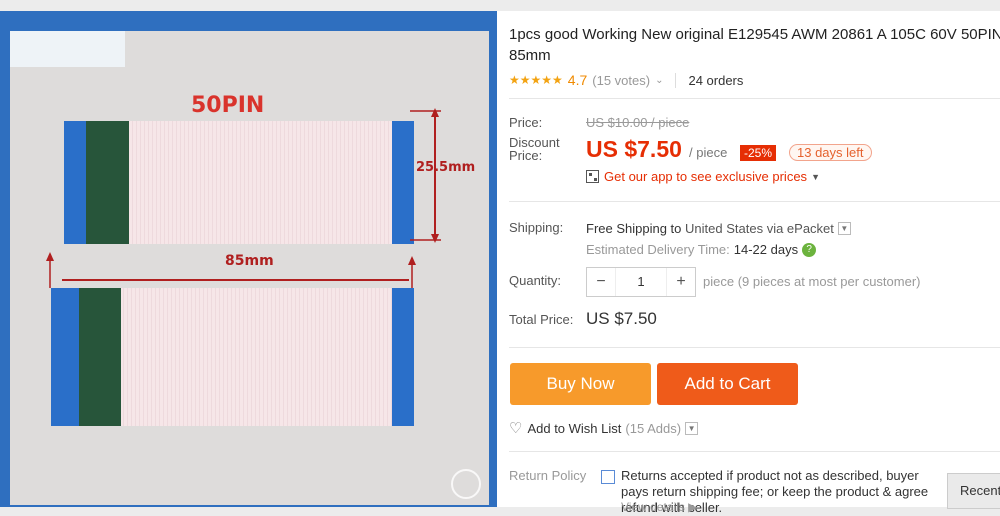 This screenshot has height=516, width=1000. I want to click on heart-icon: ♡, so click(516, 428).